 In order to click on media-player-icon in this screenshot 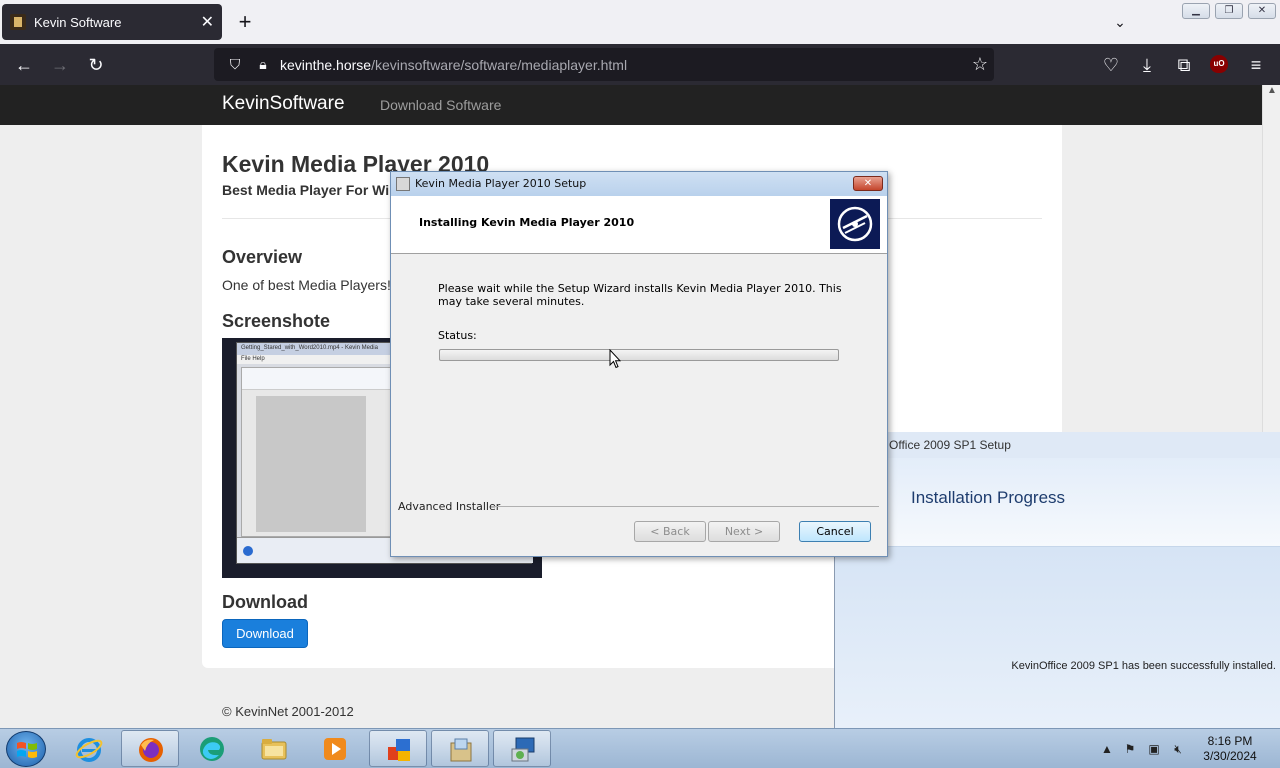, I will do `click(335, 749)`.